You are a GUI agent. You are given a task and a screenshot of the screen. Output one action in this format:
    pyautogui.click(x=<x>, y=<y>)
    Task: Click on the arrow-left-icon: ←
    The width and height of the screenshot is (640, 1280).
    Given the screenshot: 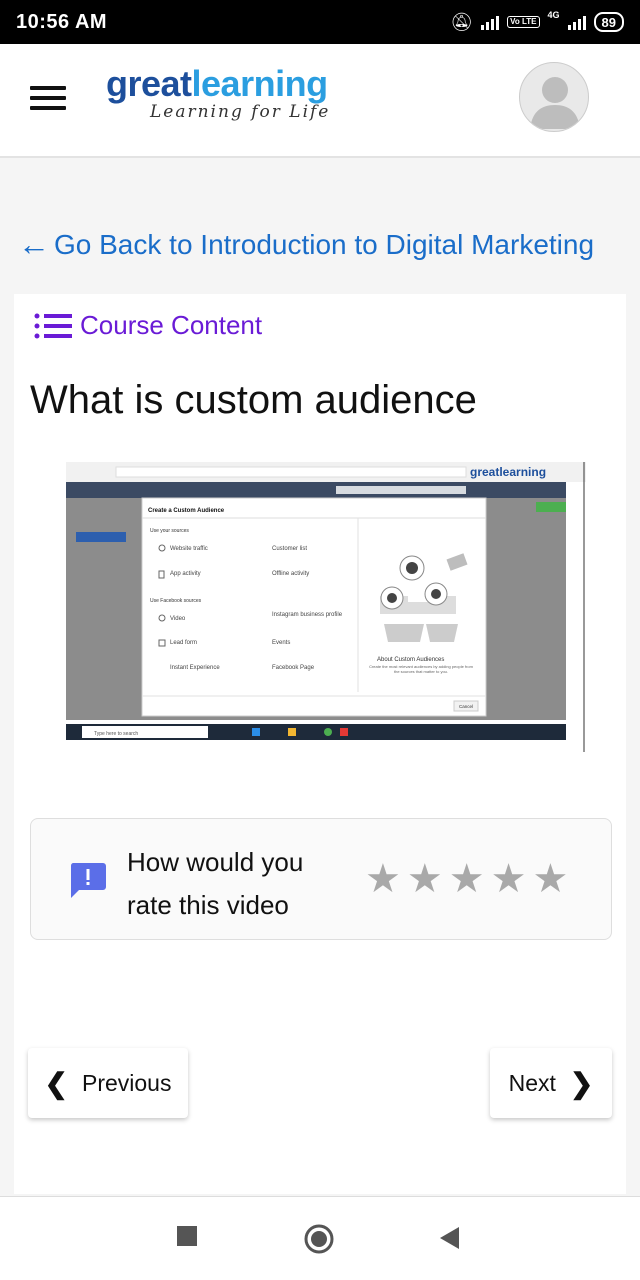 What is the action you would take?
    pyautogui.click(x=34, y=244)
    